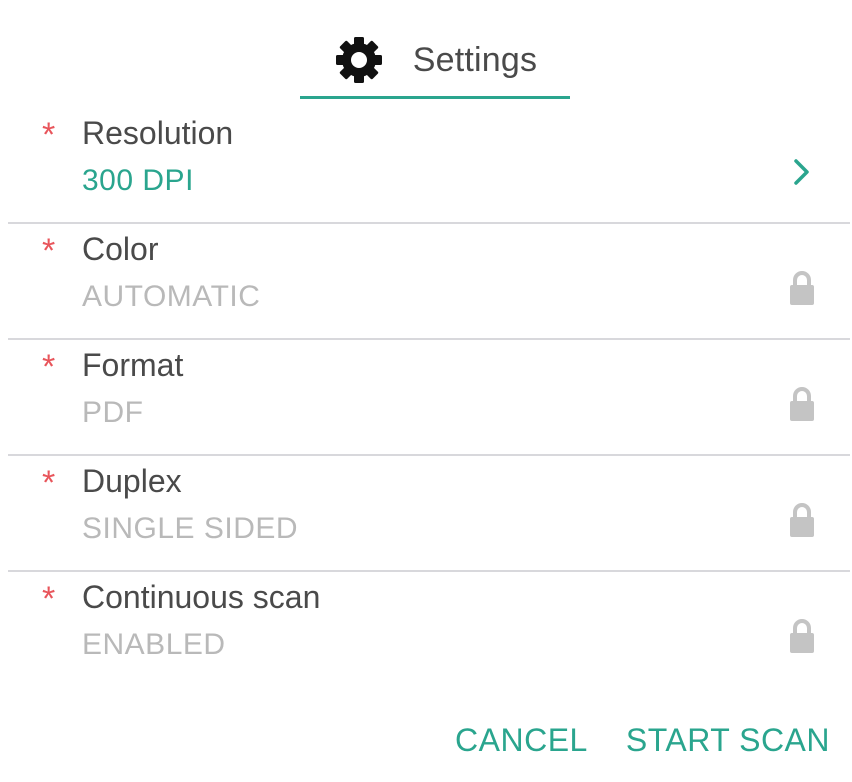  I want to click on start-scan-button: START SCAN, so click(728, 740).